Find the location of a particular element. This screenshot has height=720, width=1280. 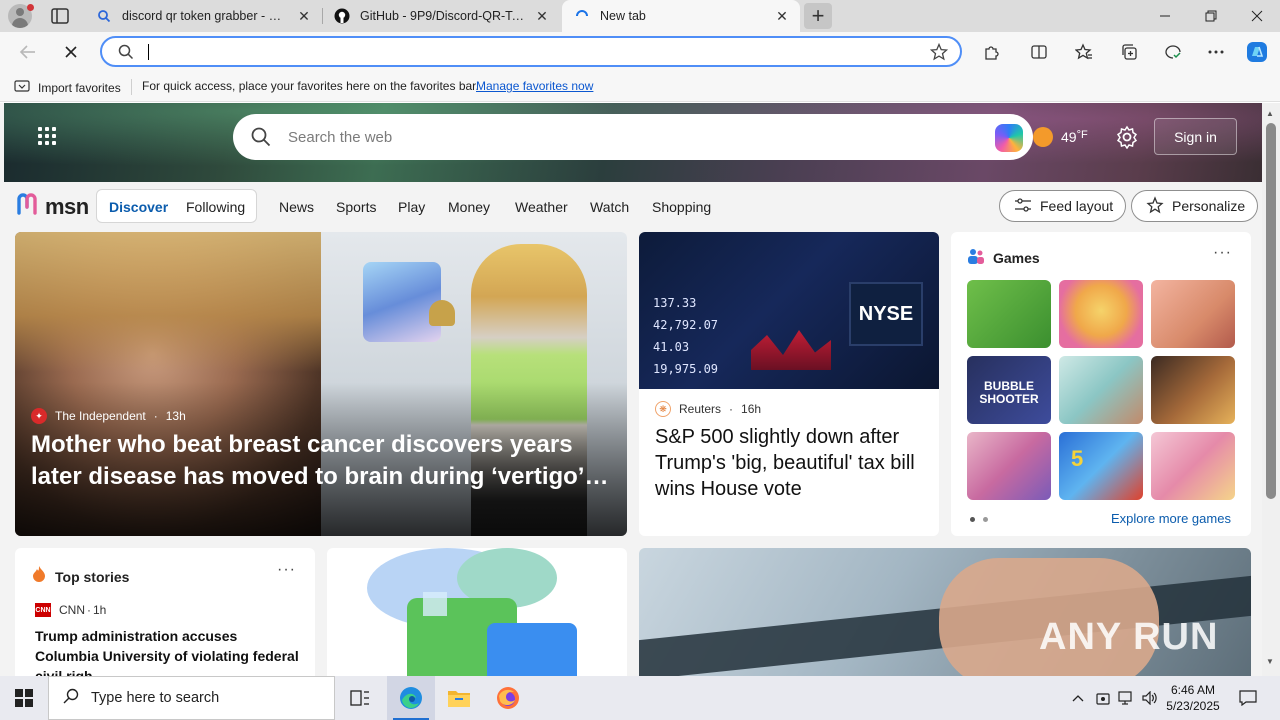

tab-github: GitHub - 9P9/Discord-QR-Token- ✕ is located at coordinates (441, 16).